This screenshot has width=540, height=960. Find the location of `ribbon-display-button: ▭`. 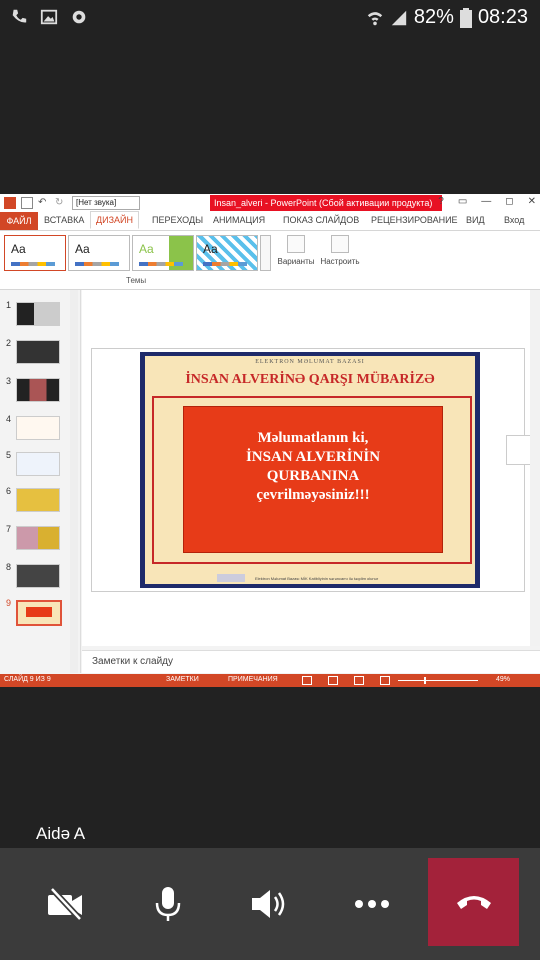

ribbon-display-button: ▭ is located at coordinates (462, 201).